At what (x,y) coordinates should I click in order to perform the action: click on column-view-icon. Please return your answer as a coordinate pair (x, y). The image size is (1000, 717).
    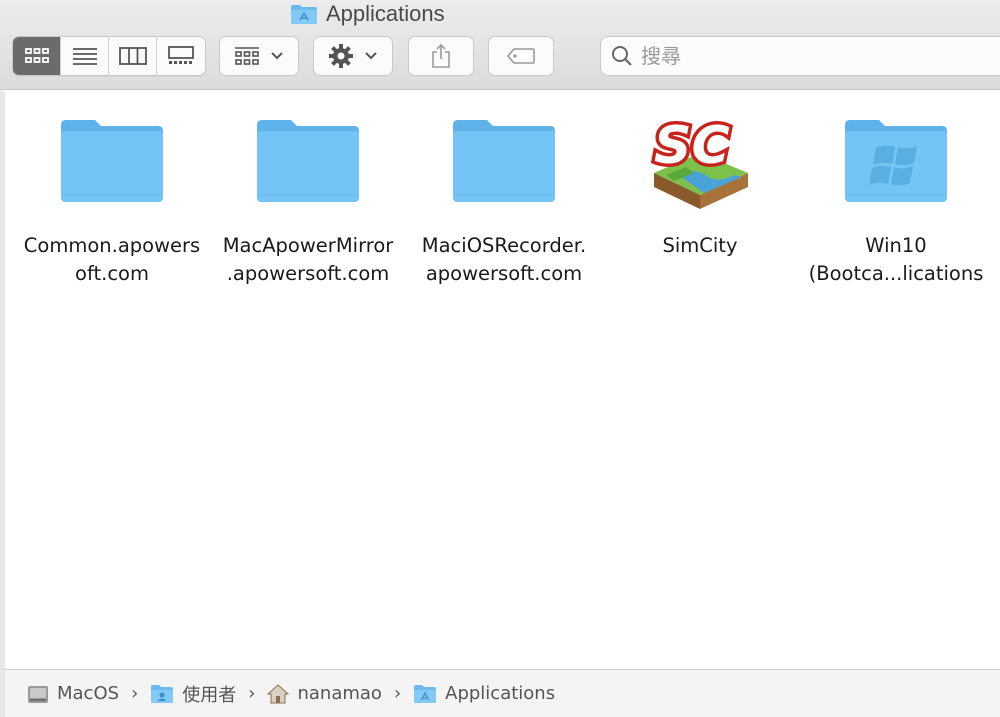
    Looking at the image, I should click on (132, 56).